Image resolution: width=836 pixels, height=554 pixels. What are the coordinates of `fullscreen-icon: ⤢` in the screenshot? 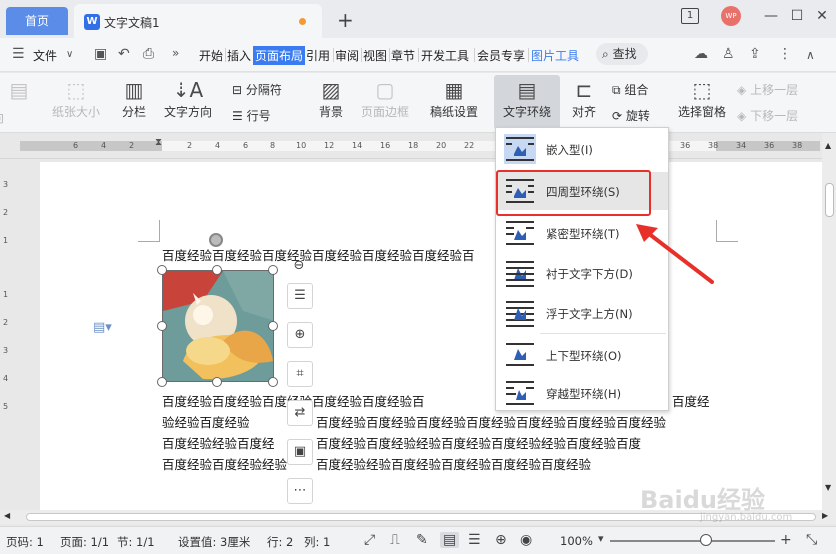 It's located at (369, 540).